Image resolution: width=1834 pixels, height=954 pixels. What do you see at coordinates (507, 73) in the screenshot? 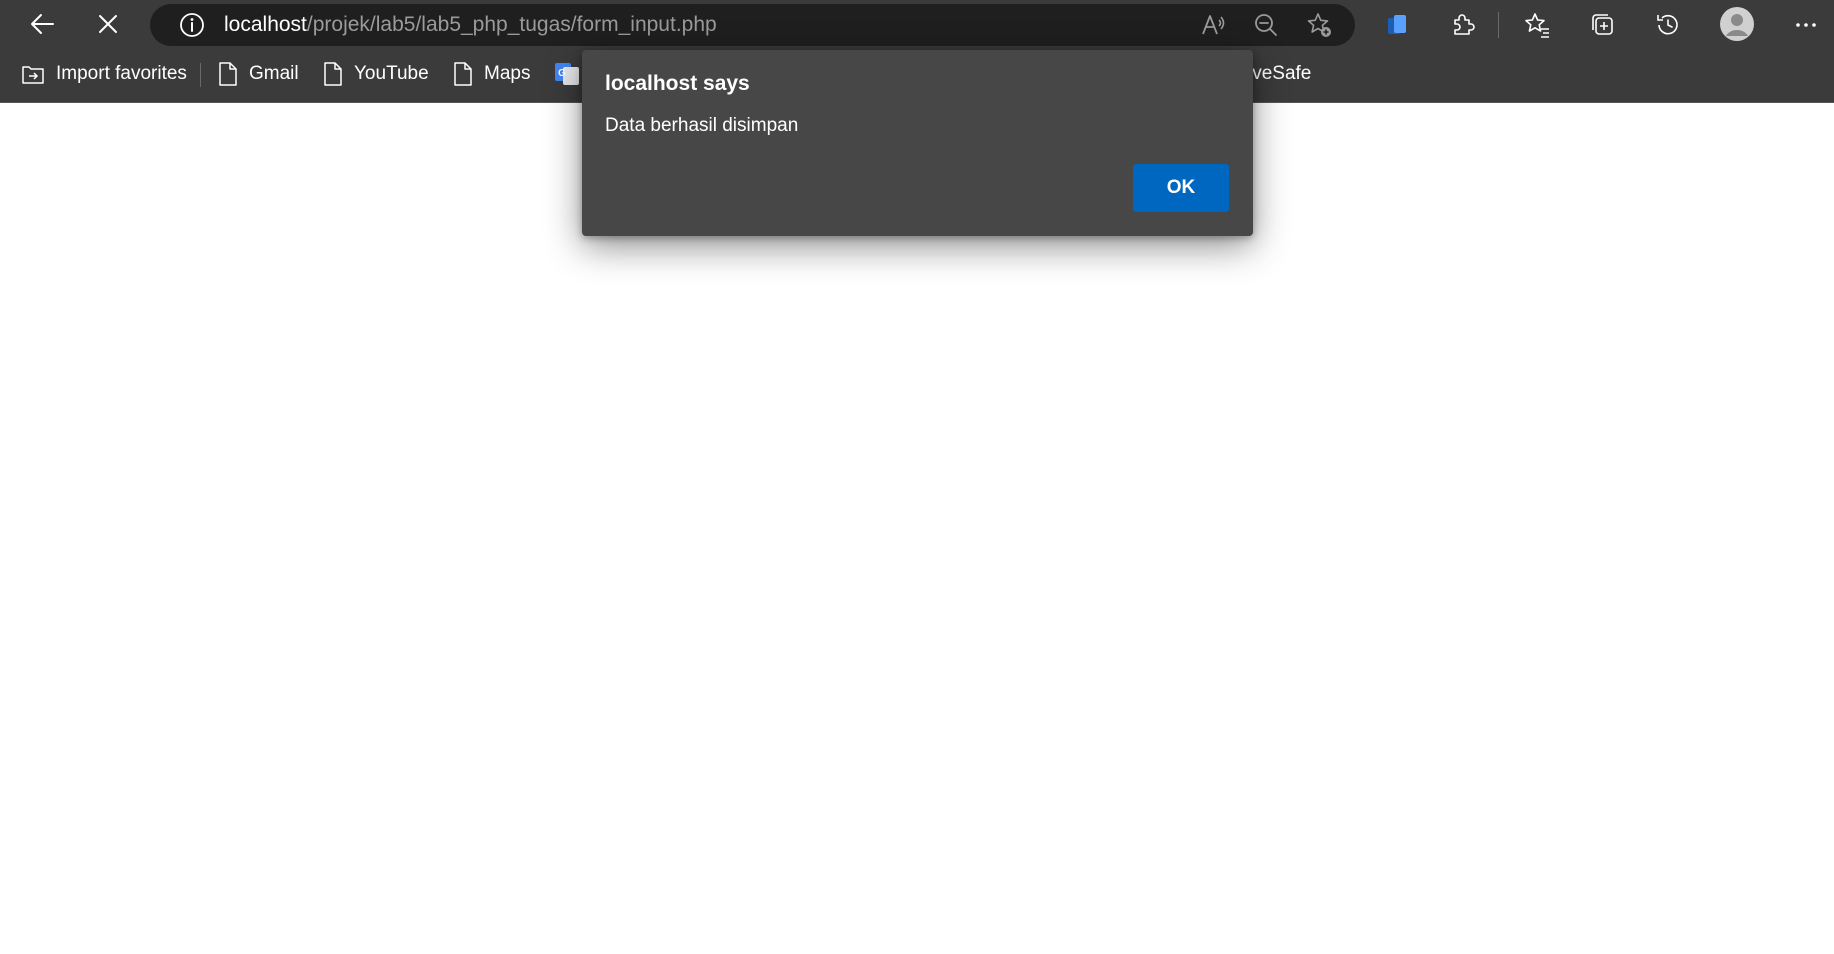
I see `bookmark-label: Maps` at bounding box center [507, 73].